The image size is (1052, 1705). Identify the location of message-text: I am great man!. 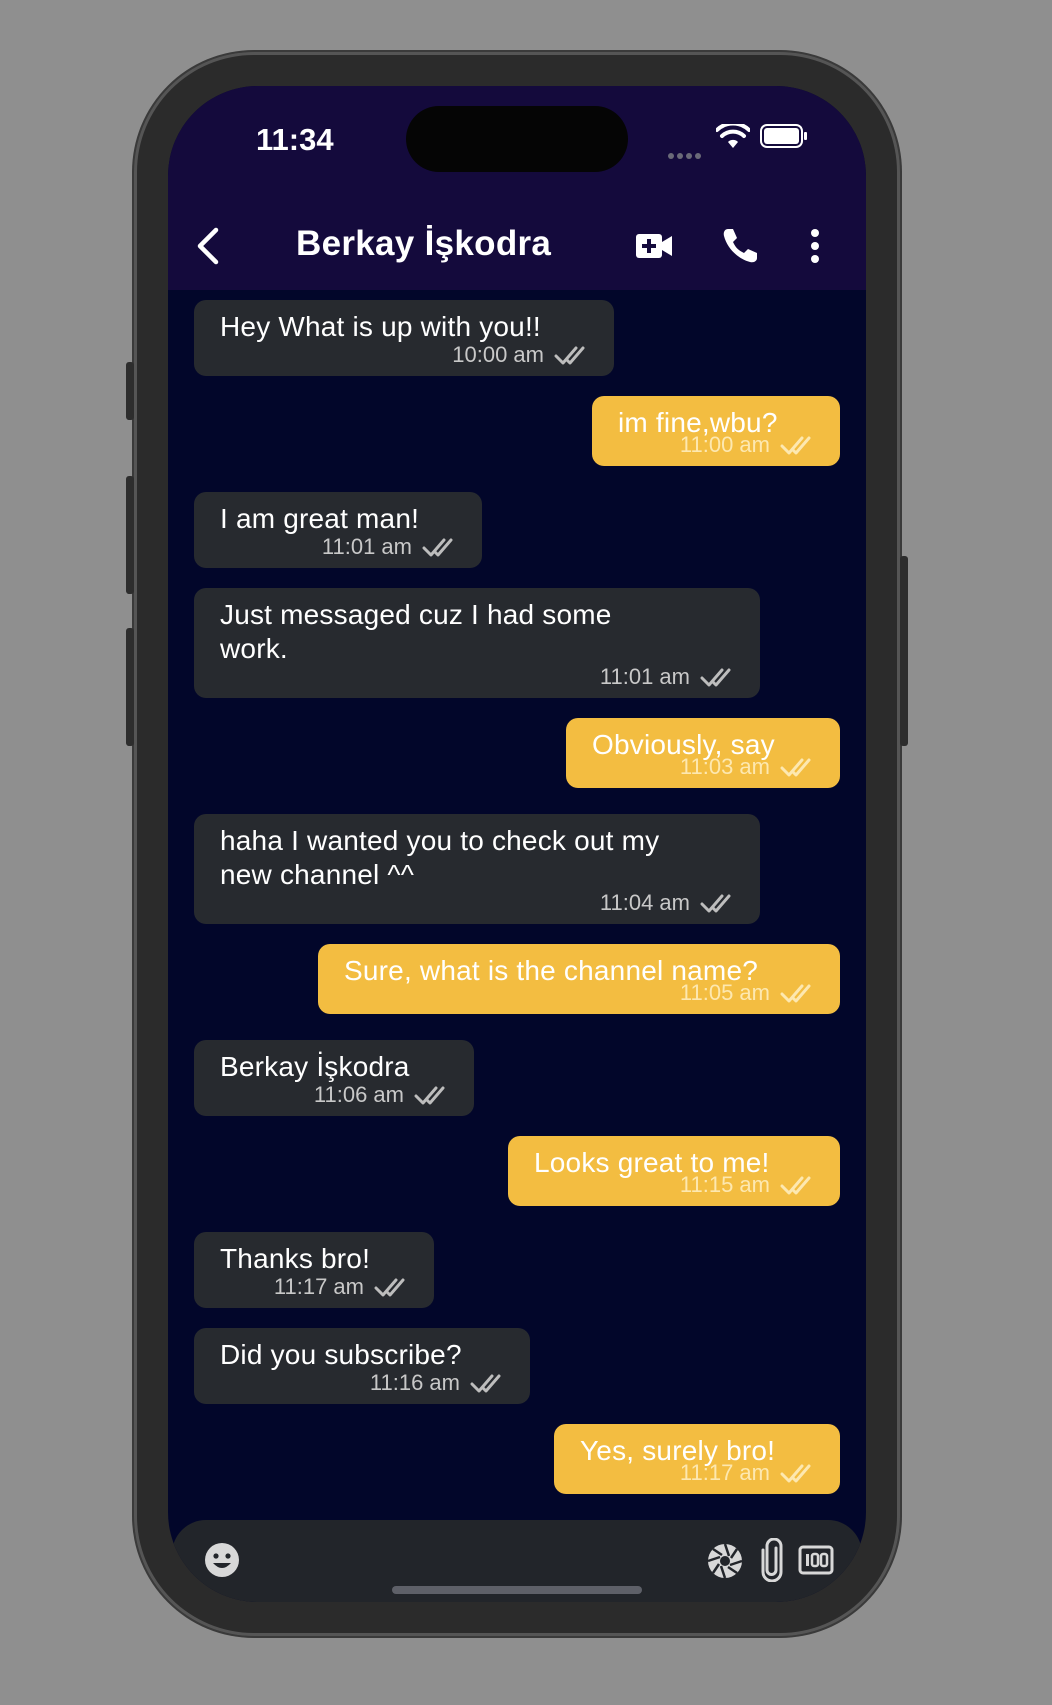
(320, 518).